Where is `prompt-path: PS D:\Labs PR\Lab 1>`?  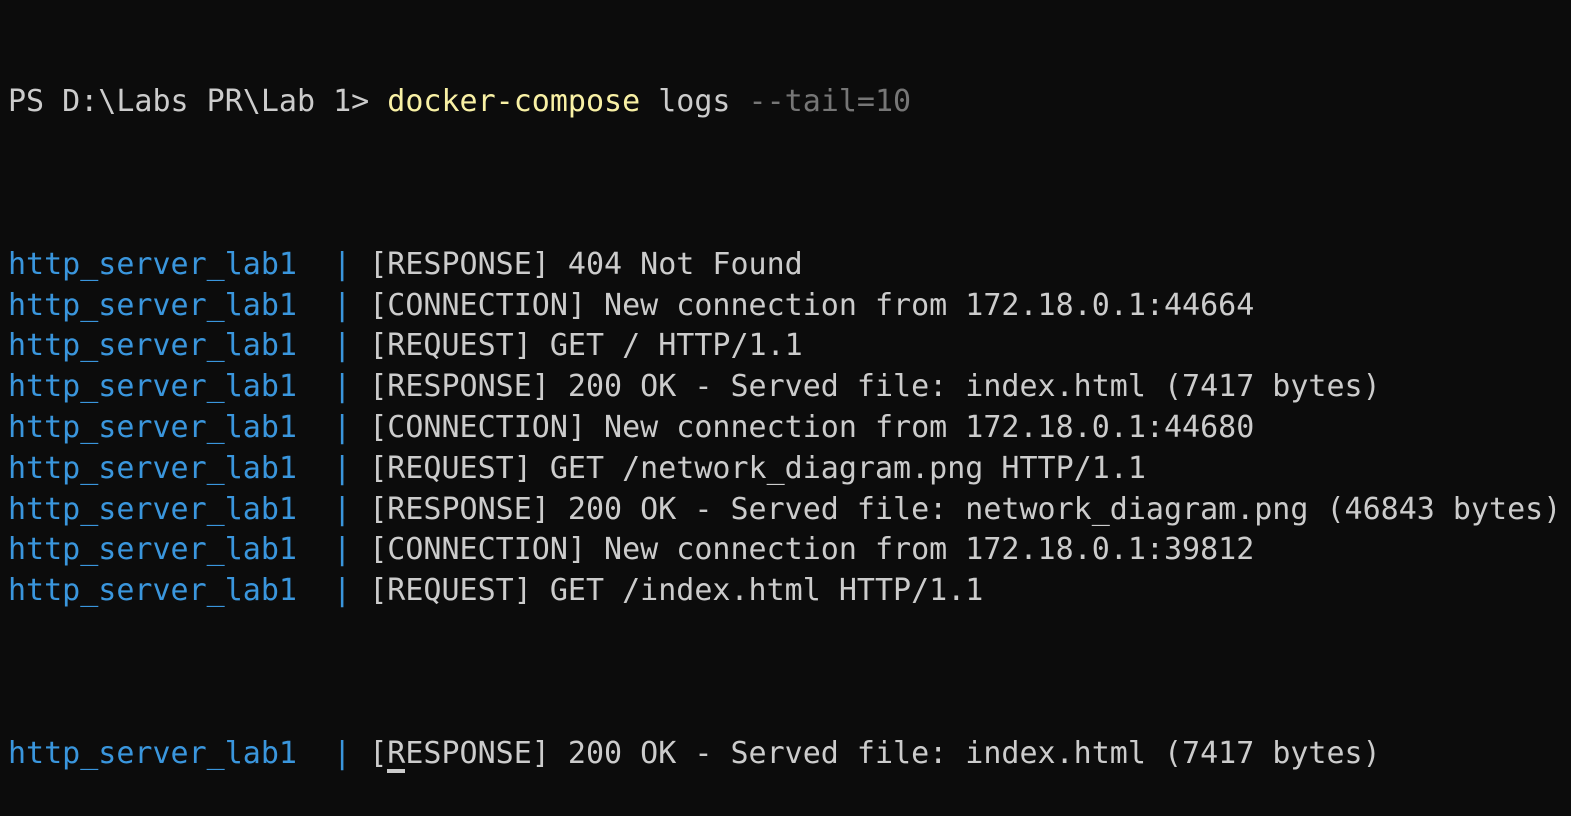 prompt-path: PS D:\Labs PR\Lab 1> is located at coordinates (198, 101).